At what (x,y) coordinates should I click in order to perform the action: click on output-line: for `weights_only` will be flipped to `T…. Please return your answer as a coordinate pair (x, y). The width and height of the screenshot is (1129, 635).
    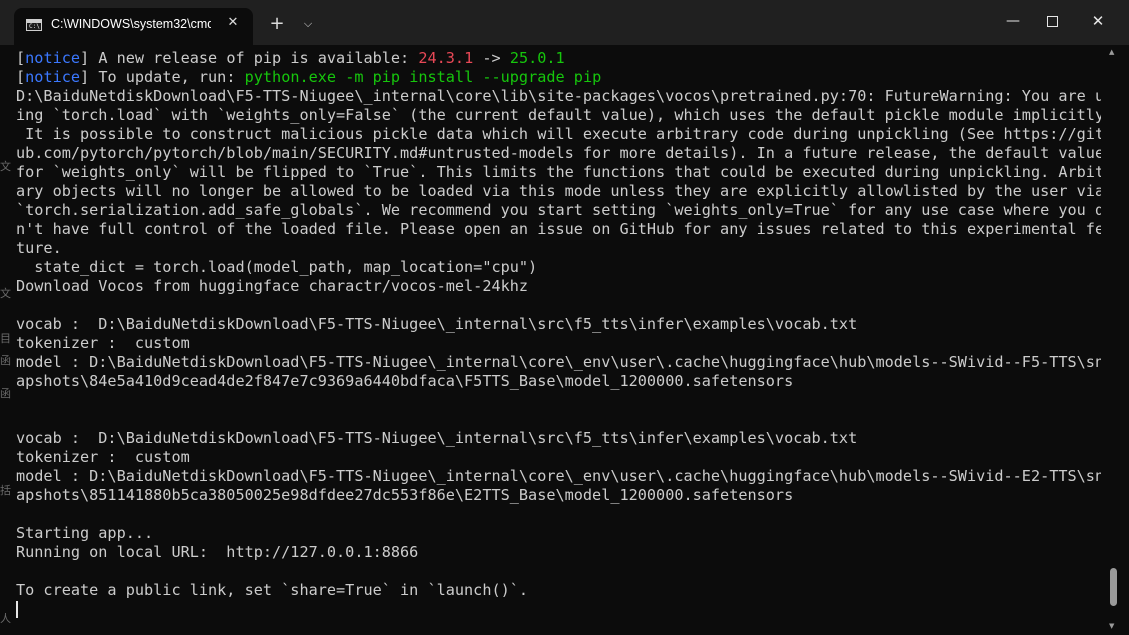
    Looking at the image, I should click on (558, 172).